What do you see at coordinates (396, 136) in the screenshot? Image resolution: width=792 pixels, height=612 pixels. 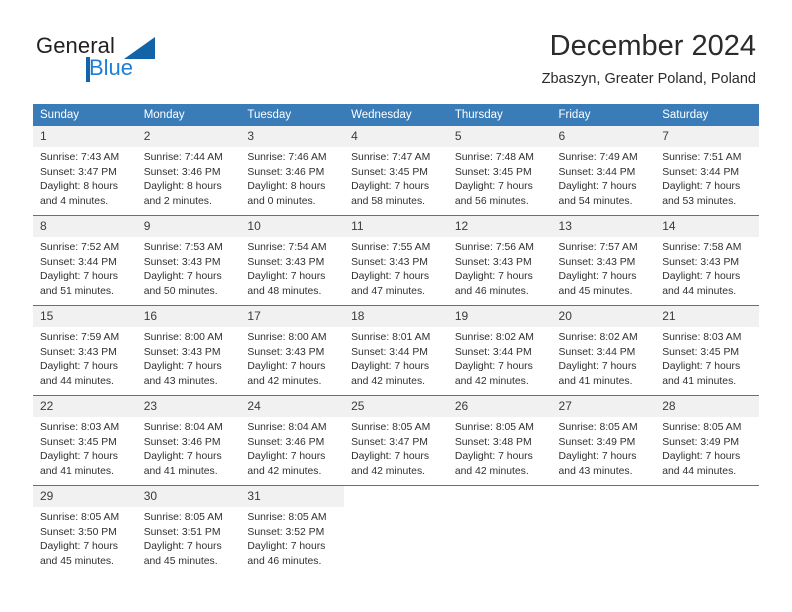 I see `day-number: 4` at bounding box center [396, 136].